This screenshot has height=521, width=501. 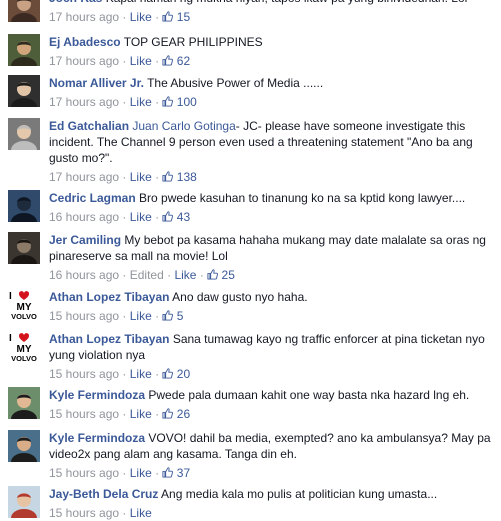 What do you see at coordinates (272, 42) in the screenshot?
I see `comment-text-line: Ej Abadesco TOP GEAR PHILIPPINES` at bounding box center [272, 42].